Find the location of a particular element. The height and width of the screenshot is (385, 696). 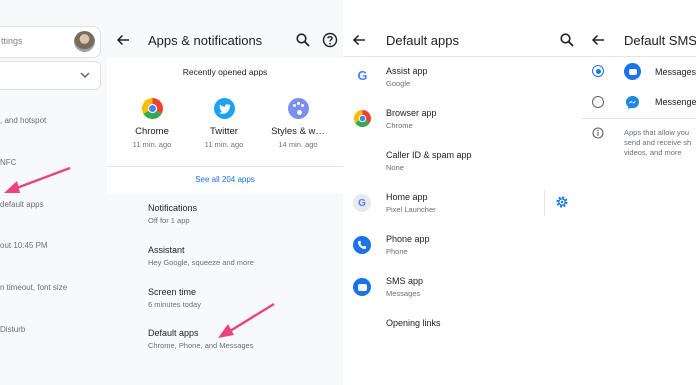

chevron-down-icon is located at coordinates (85, 75).